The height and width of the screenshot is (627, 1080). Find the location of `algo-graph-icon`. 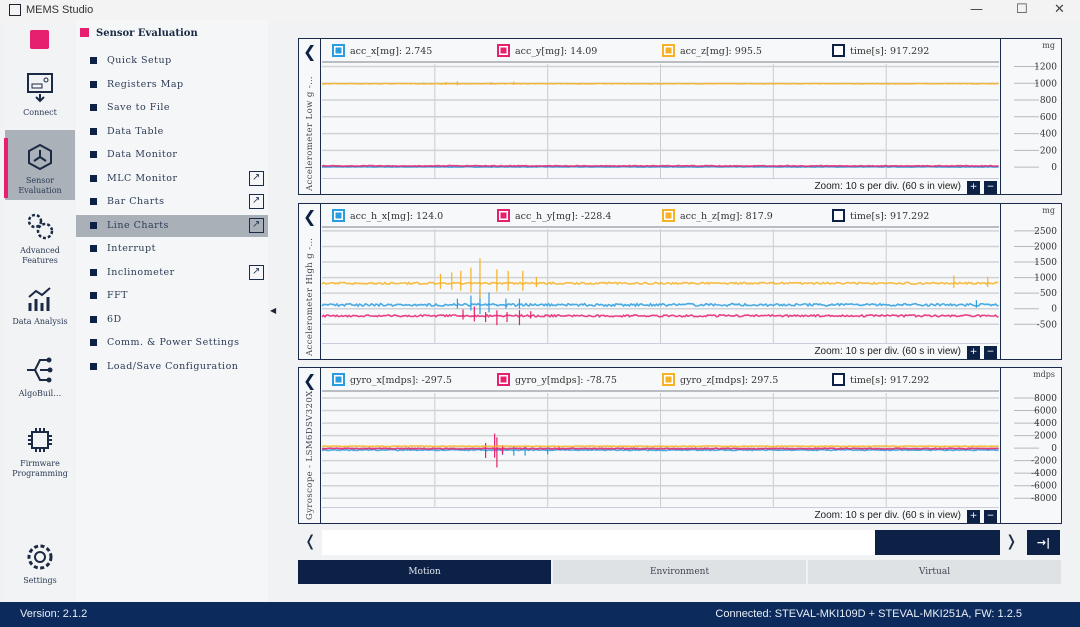

algo-graph-icon is located at coordinates (40, 370).